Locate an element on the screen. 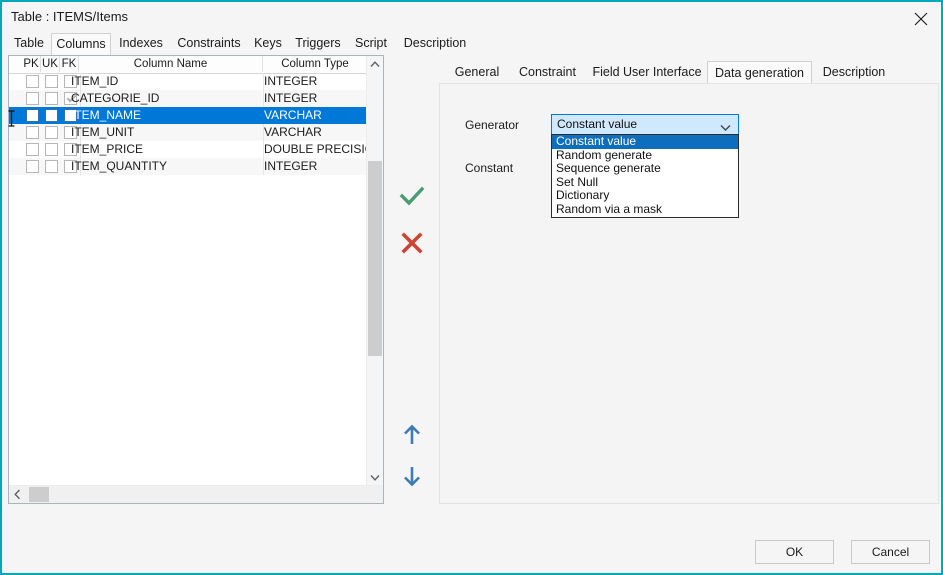 Image resolution: width=943 pixels, height=575 pixels. window-title: Table : ITEMS/Items is located at coordinates (70, 16).